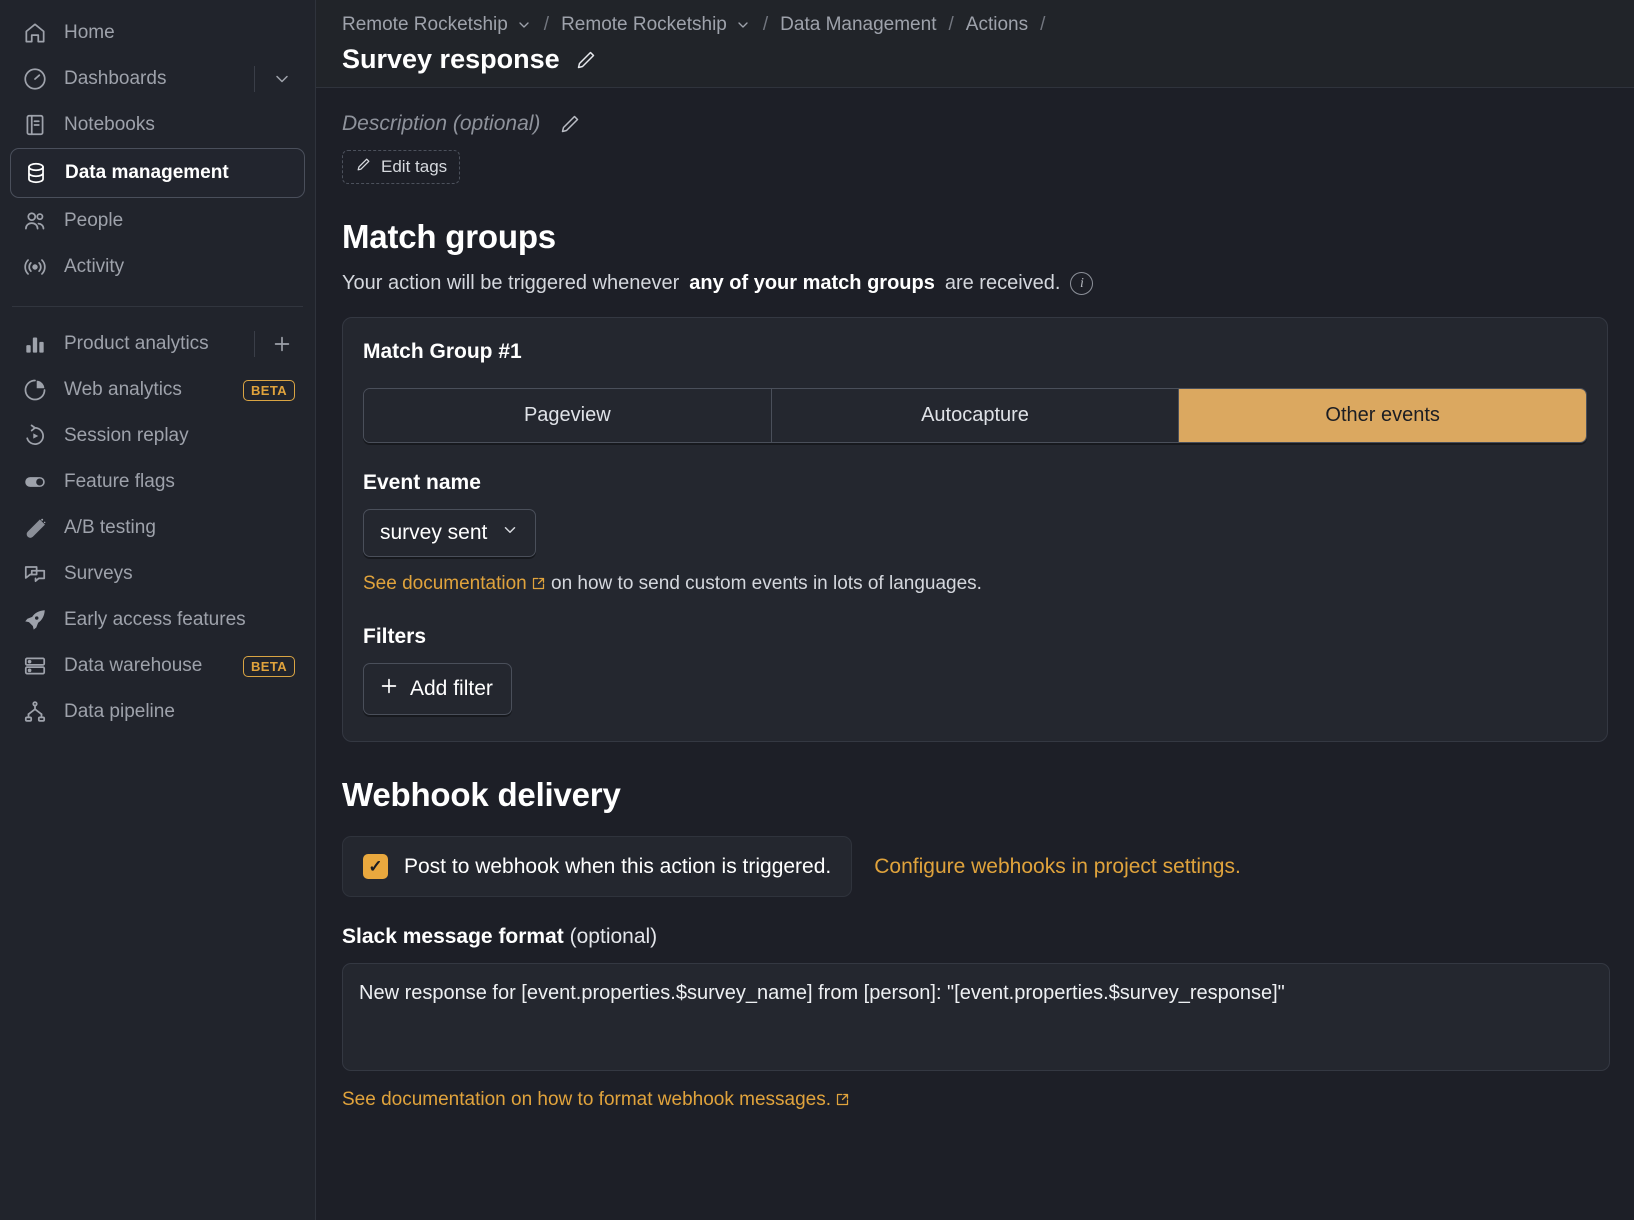 The image size is (1634, 1220). I want to click on webhook-delivery-heading: Webhook delivery, so click(481, 794).